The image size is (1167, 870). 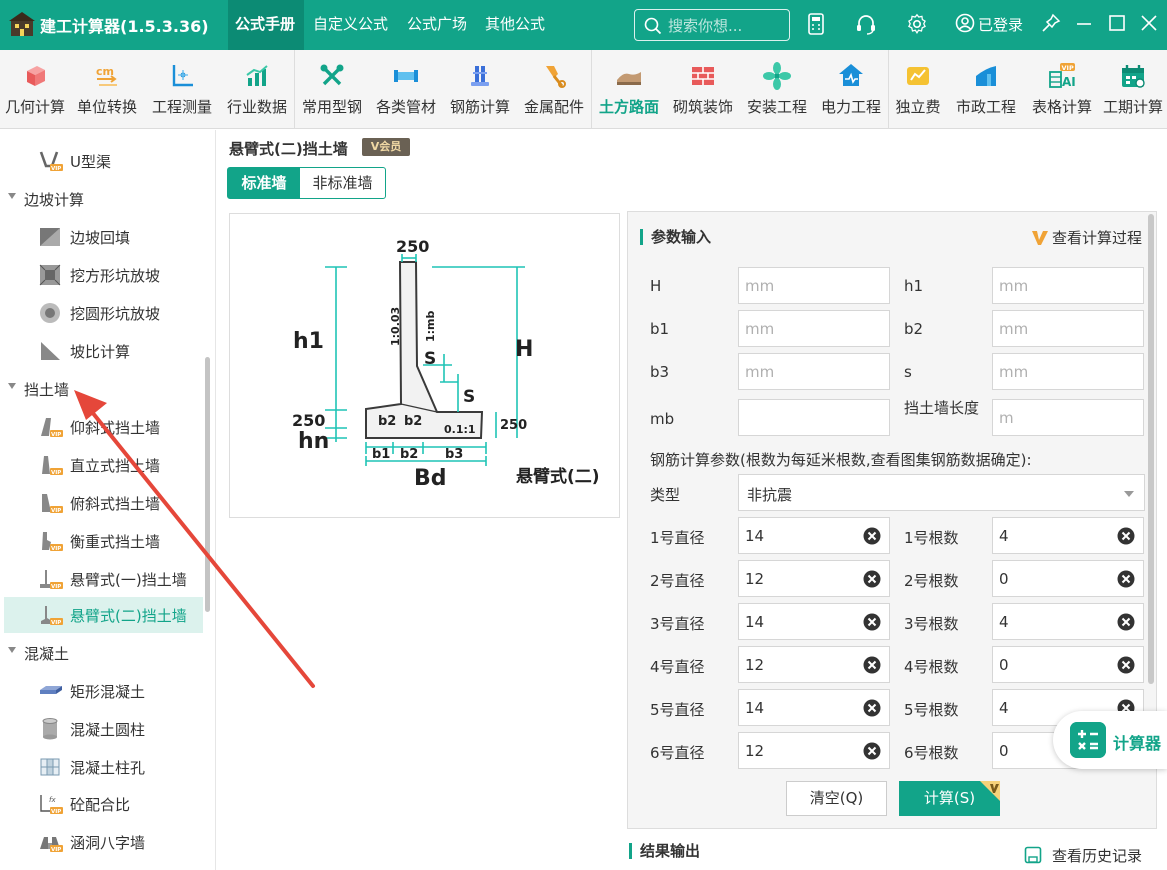 I want to click on sidebar-item-square-pit: 挖方形坑放坡, so click(x=102, y=275).